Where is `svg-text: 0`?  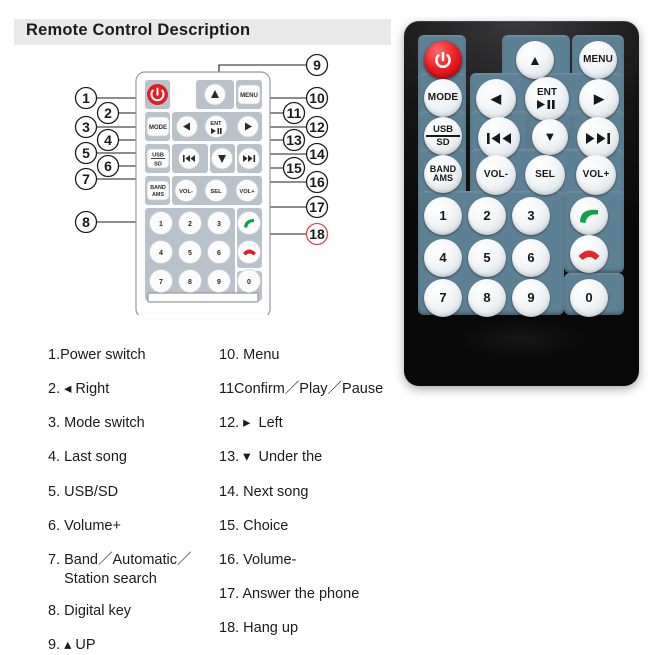
svg-text: 0 is located at coordinates (249, 282).